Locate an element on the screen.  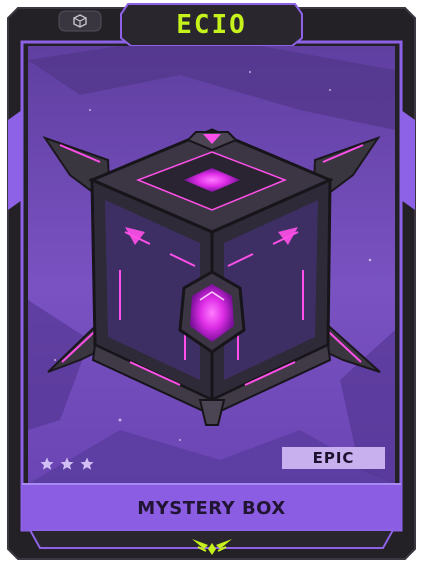
left-accent is located at coordinates (15, 160).